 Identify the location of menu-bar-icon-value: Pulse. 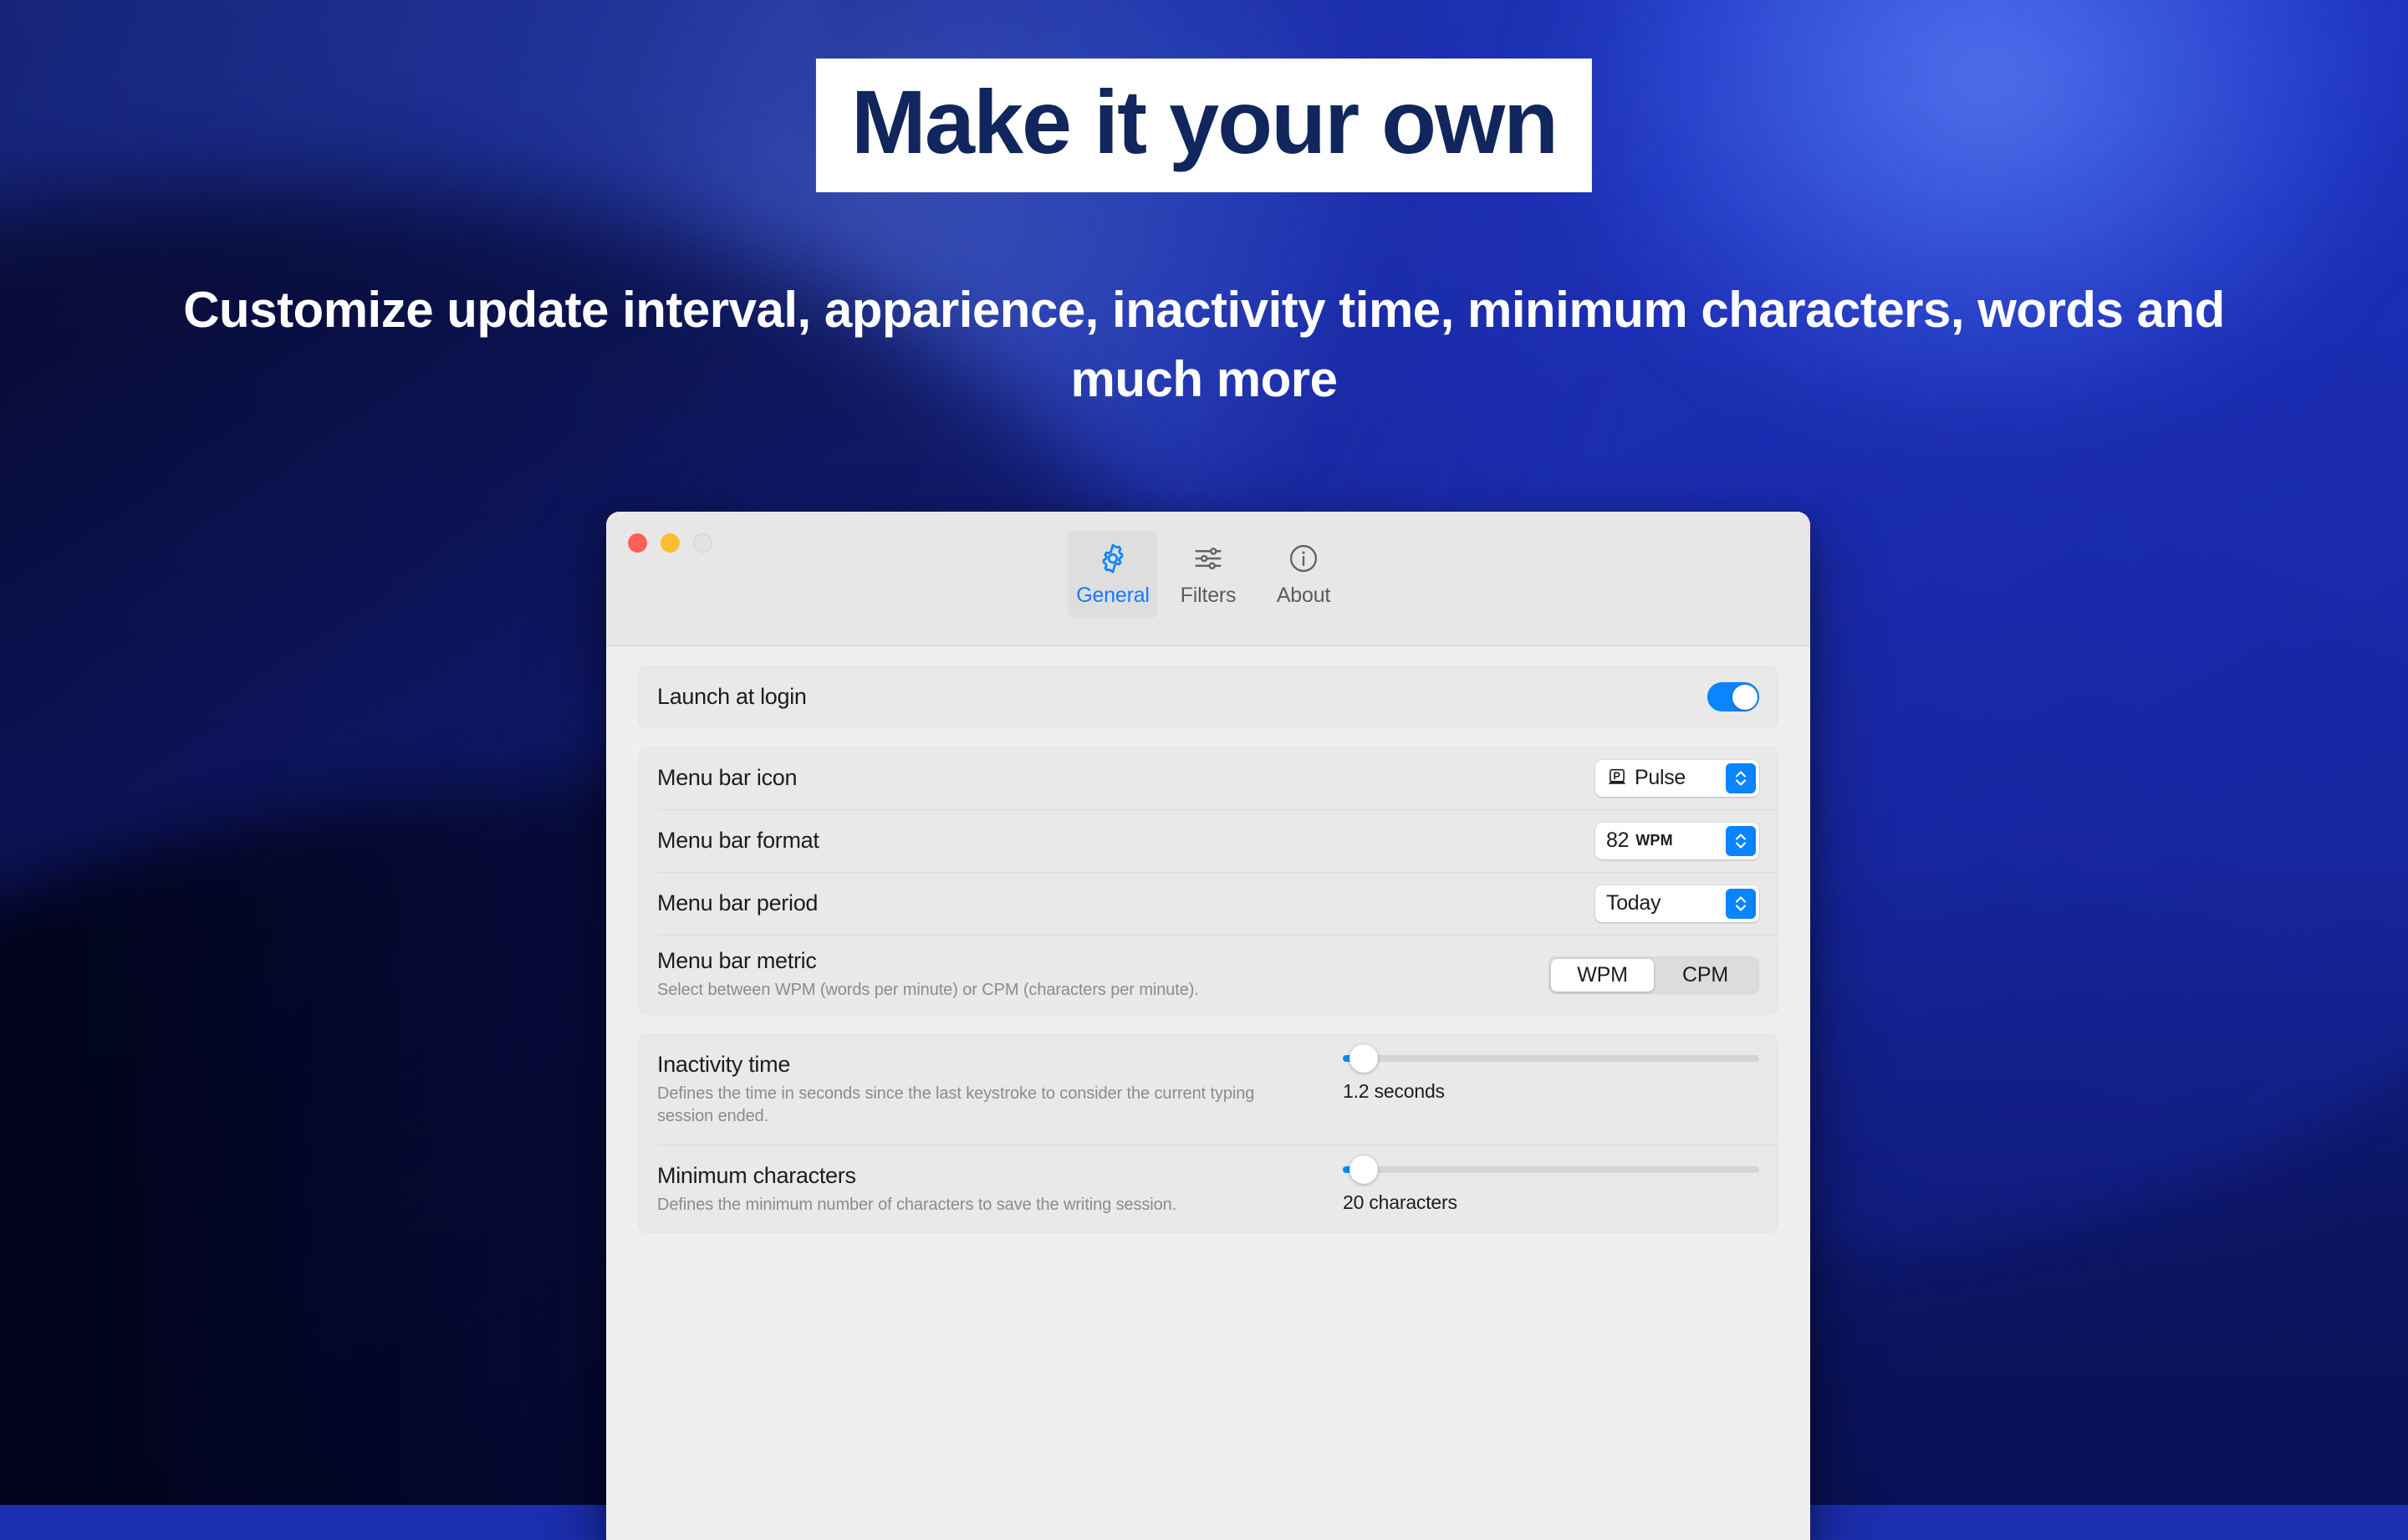
(1660, 778).